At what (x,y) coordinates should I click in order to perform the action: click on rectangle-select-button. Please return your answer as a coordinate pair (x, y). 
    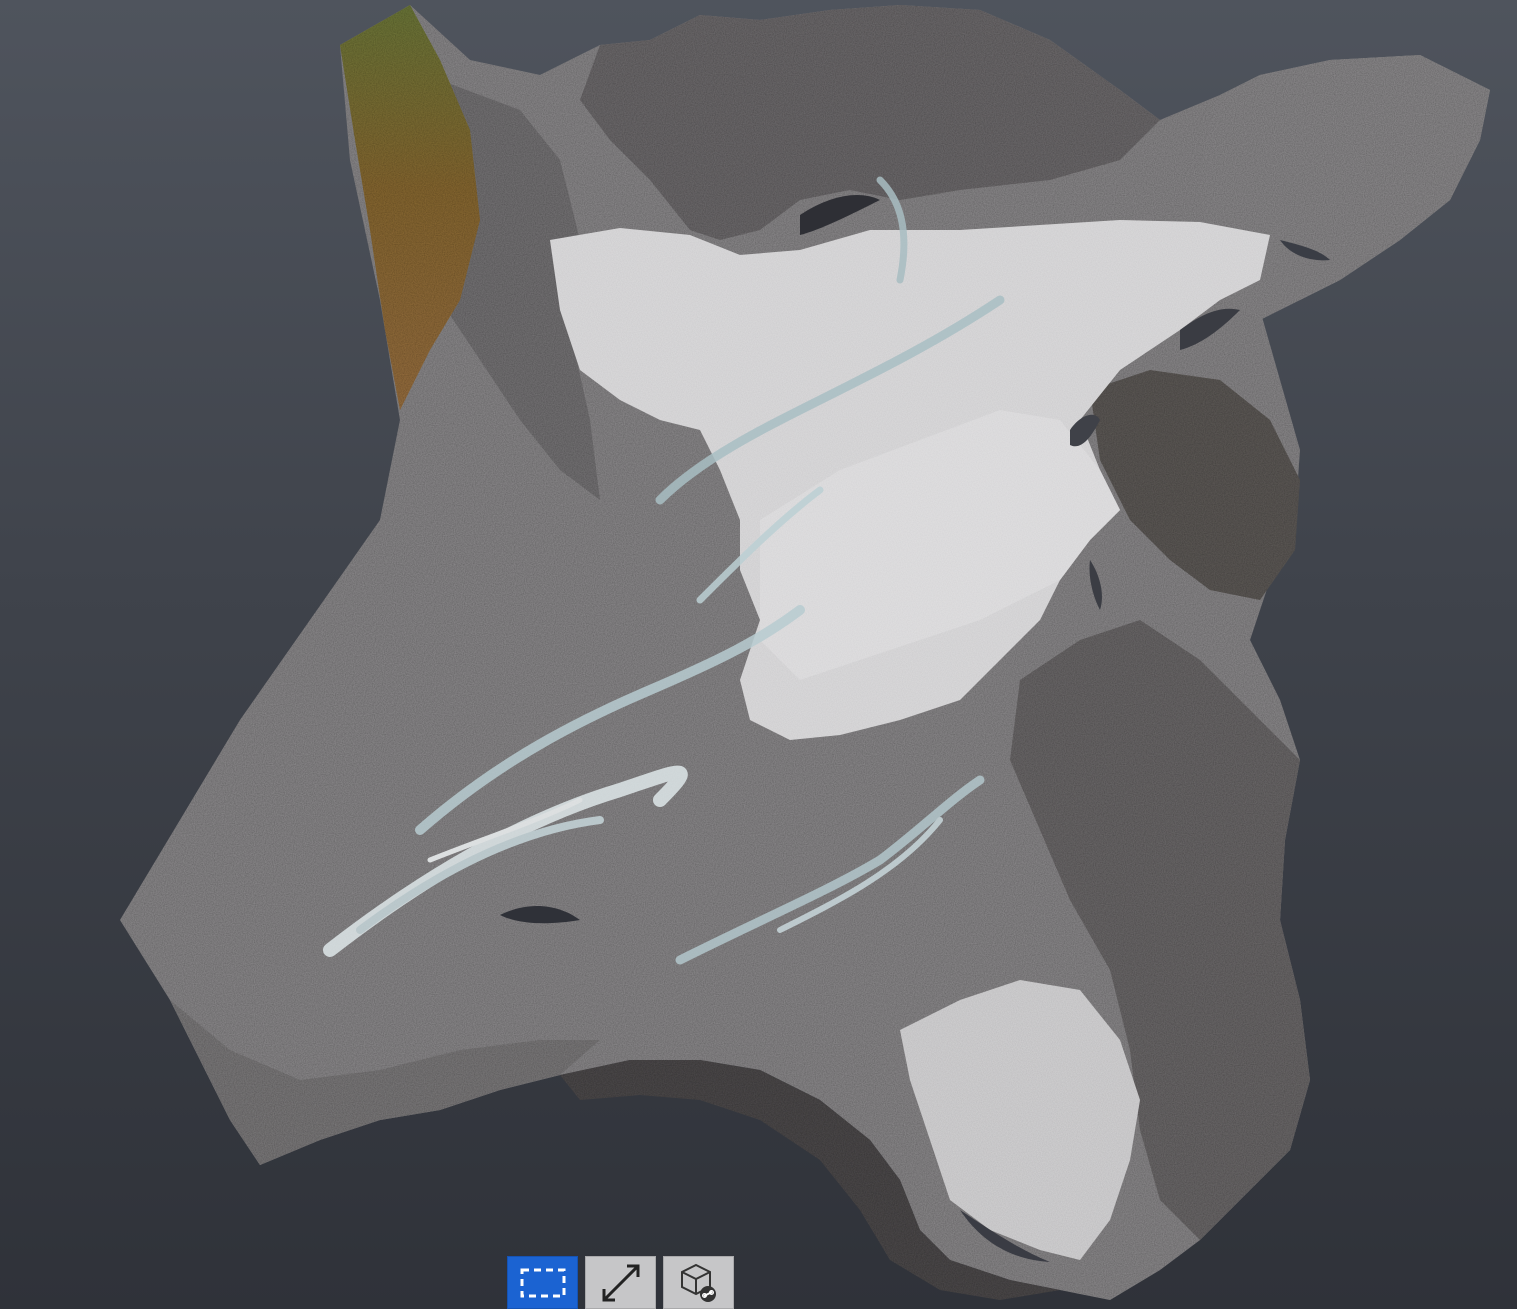
    Looking at the image, I should click on (542, 1282).